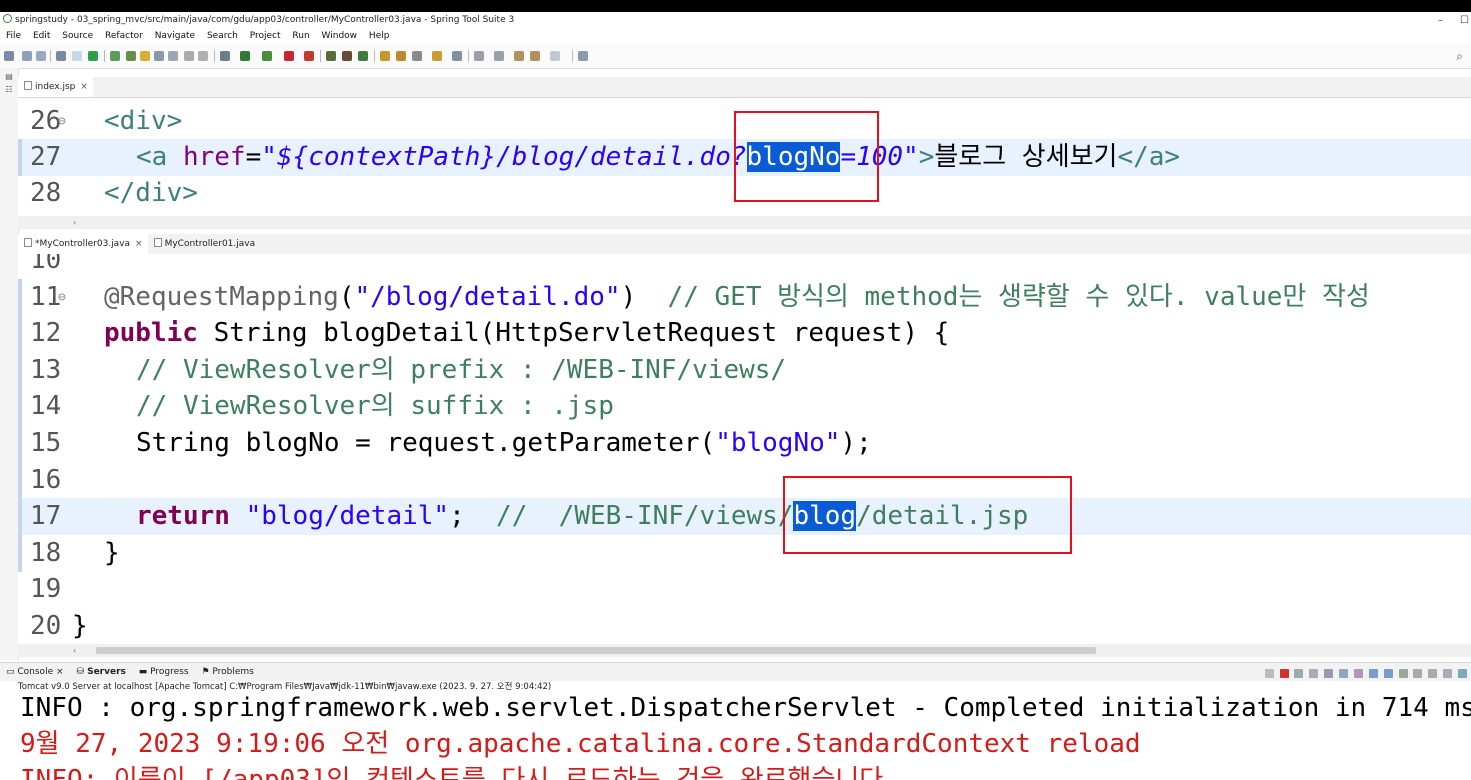 This screenshot has width=1471, height=780. I want to click on code-token: }, so click(80, 626).